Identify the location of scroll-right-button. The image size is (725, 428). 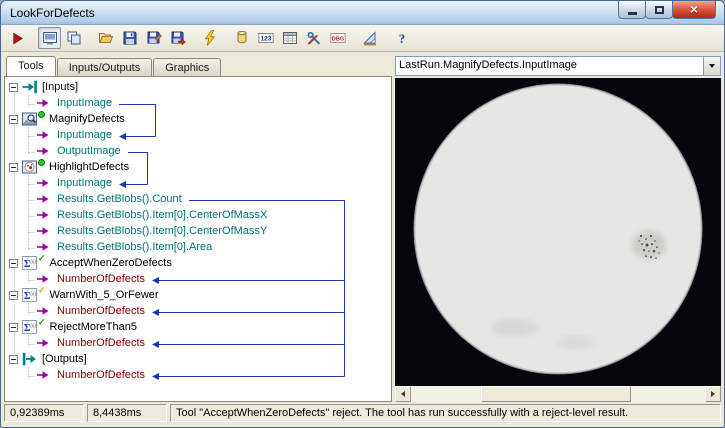
(713, 394).